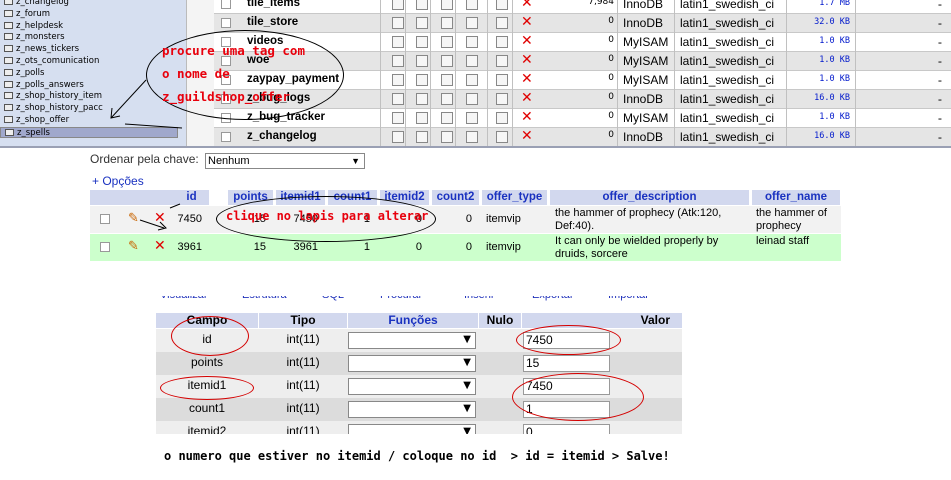 This screenshot has height=480, width=951. What do you see at coordinates (455, 197) in the screenshot?
I see `column-header-count2: count2` at bounding box center [455, 197].